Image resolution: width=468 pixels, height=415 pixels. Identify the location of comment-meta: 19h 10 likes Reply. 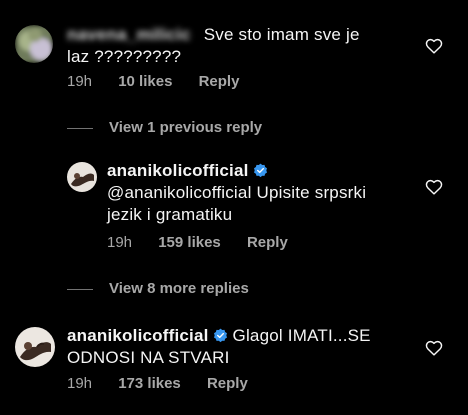
(164, 81).